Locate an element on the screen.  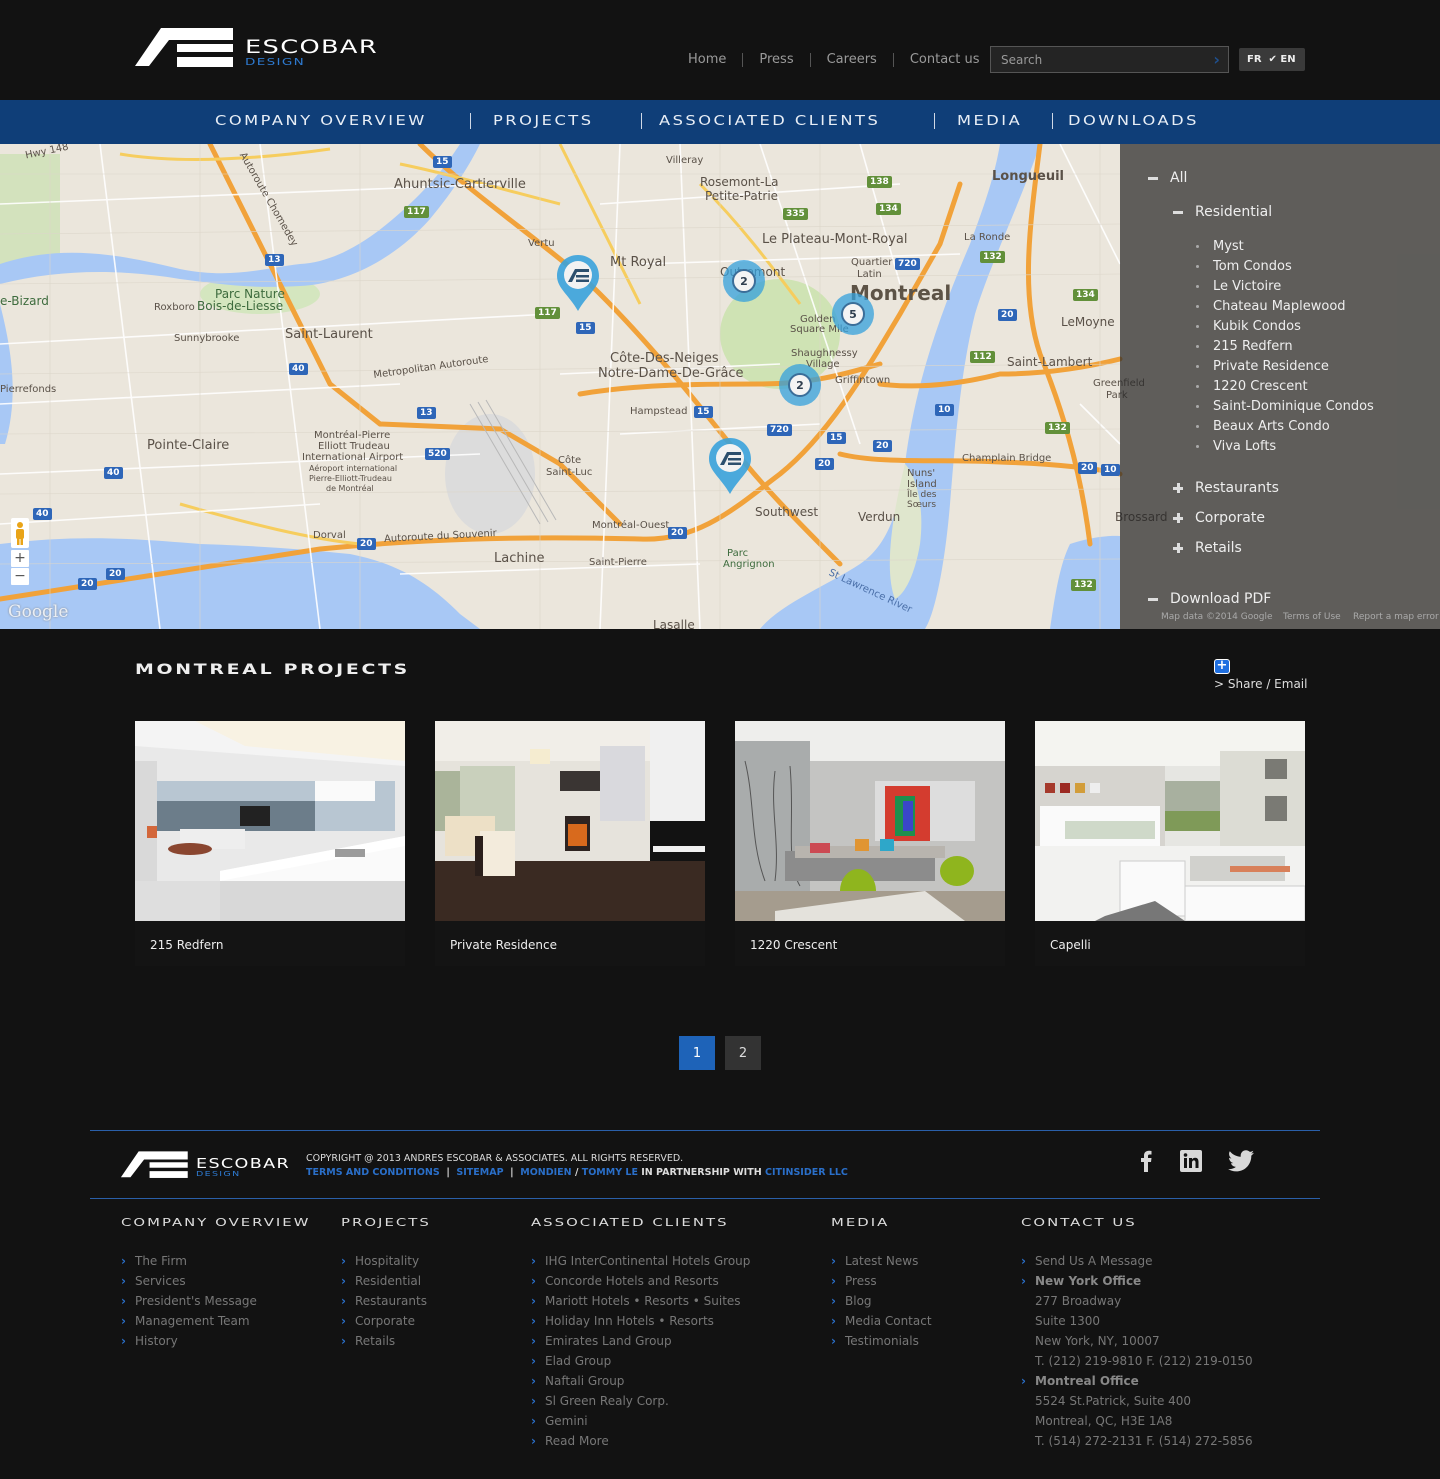
project-card: Private Residence is located at coordinates (570, 843).